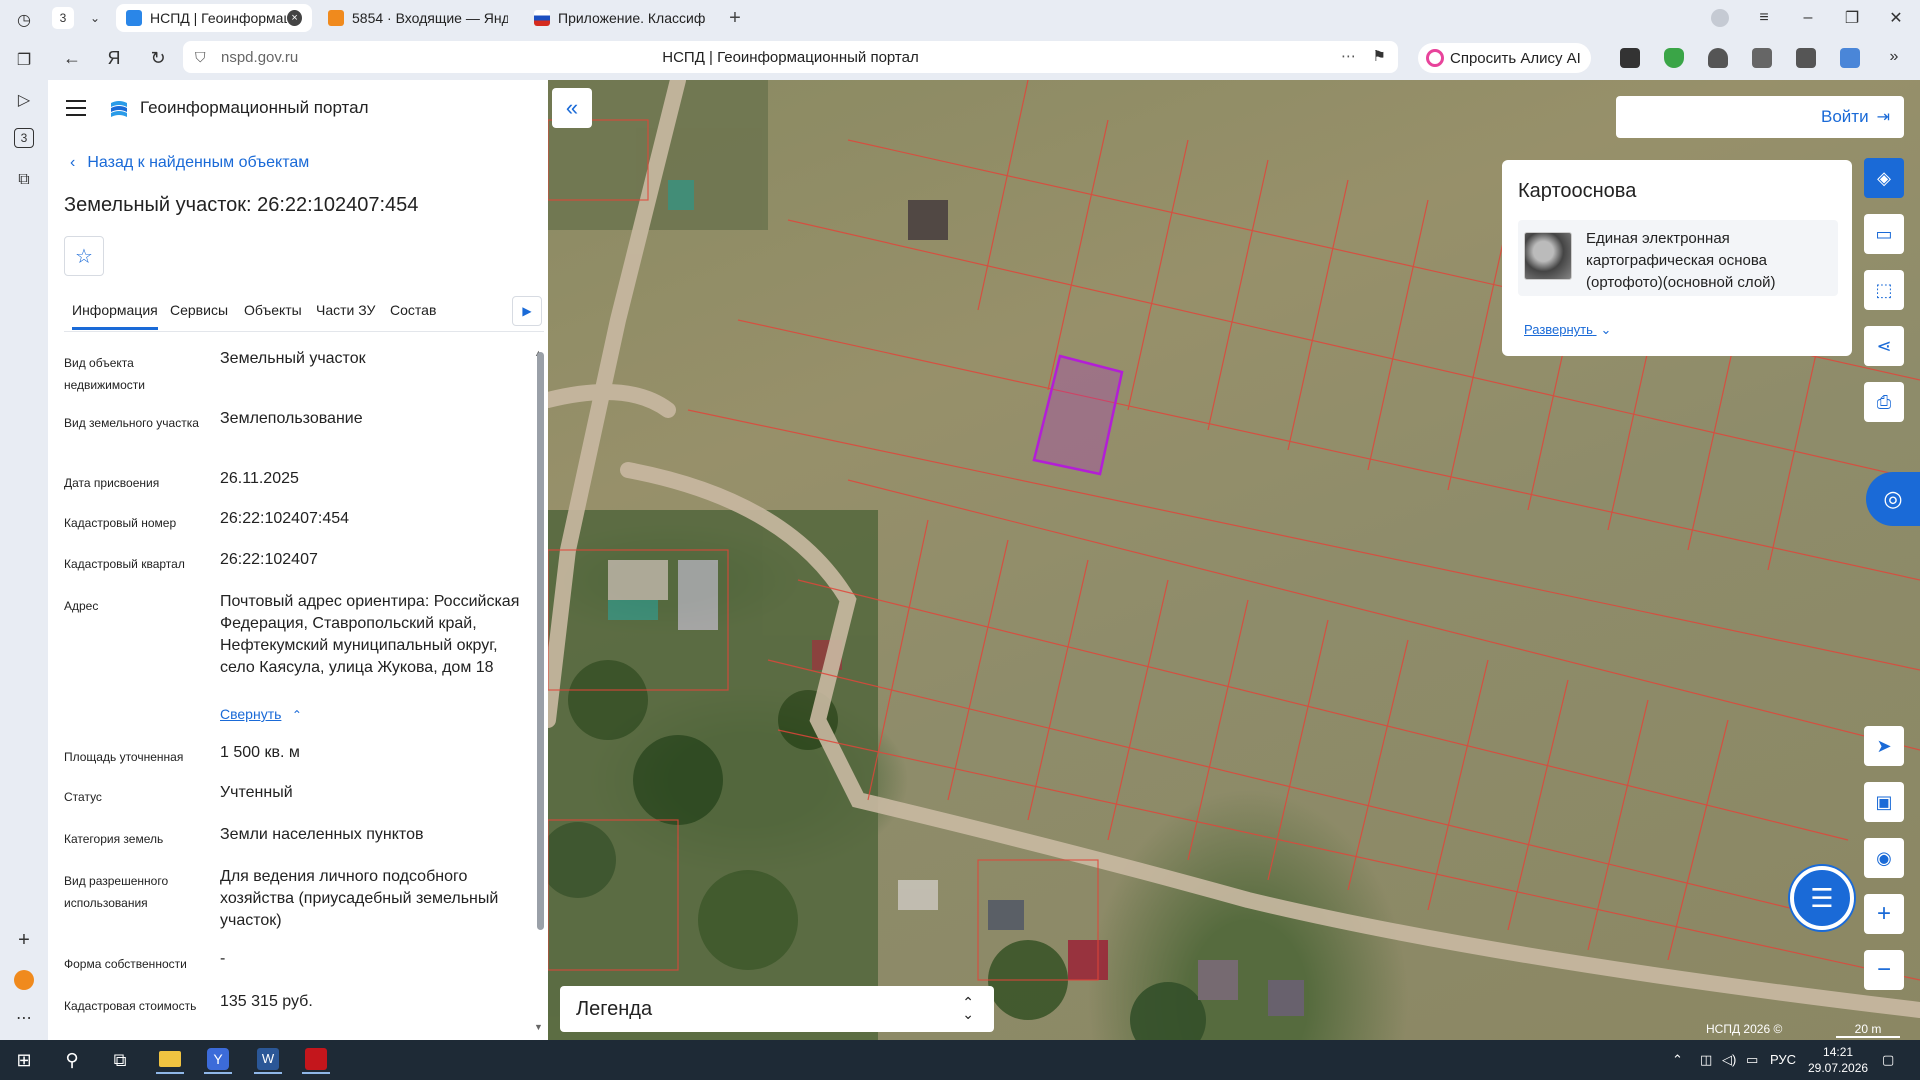 The height and width of the screenshot is (1080, 1920). What do you see at coordinates (1884, 234) in the screenshot?
I see `ruler-tool-button: ▭` at bounding box center [1884, 234].